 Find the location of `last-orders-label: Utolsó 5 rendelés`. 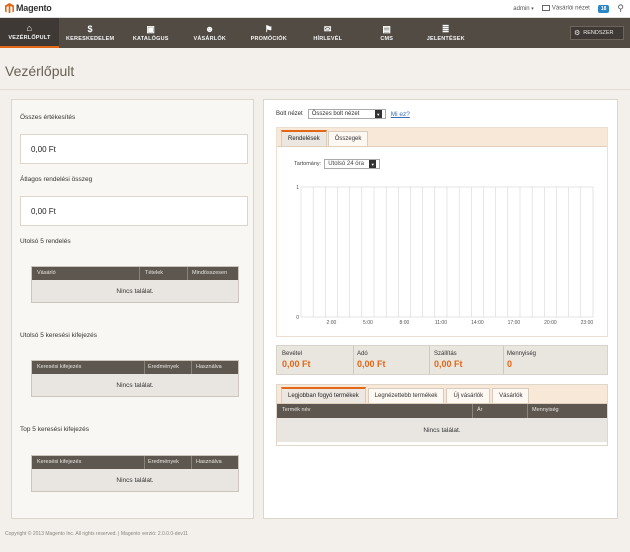

last-orders-label: Utolsó 5 rendelés is located at coordinates (45, 241).